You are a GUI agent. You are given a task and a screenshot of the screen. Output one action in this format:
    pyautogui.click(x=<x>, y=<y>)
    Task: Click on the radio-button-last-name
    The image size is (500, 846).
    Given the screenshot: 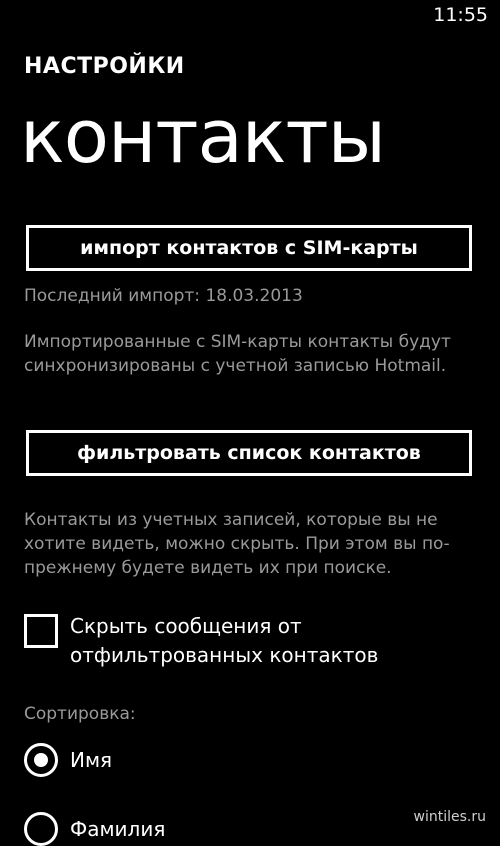 What is the action you would take?
    pyautogui.click(x=41, y=829)
    